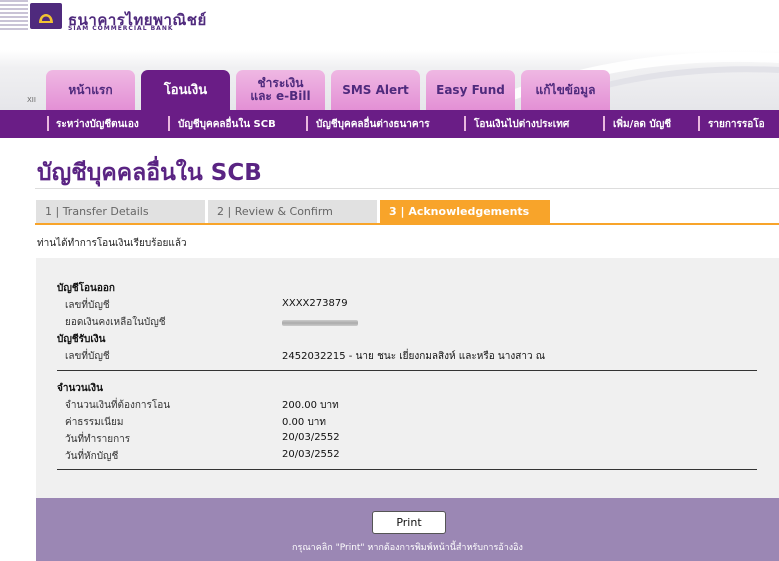 The height and width of the screenshot is (561, 779). What do you see at coordinates (46, 16) in the screenshot?
I see `scb-logo-icon` at bounding box center [46, 16].